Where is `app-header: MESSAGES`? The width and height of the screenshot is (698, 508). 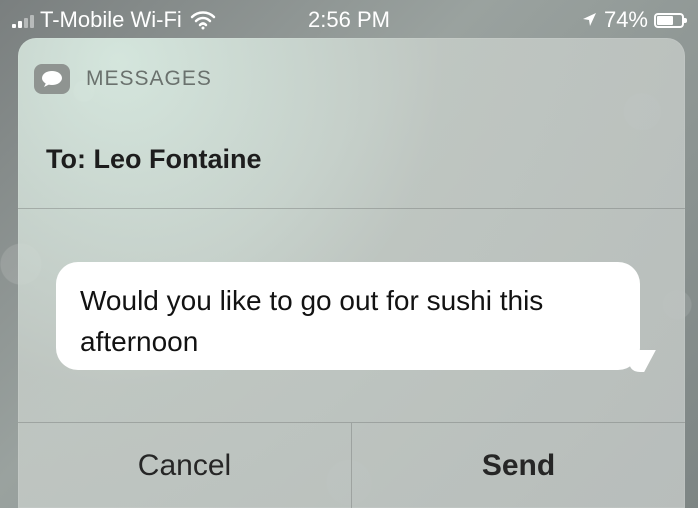 app-header: MESSAGES is located at coordinates (123, 79).